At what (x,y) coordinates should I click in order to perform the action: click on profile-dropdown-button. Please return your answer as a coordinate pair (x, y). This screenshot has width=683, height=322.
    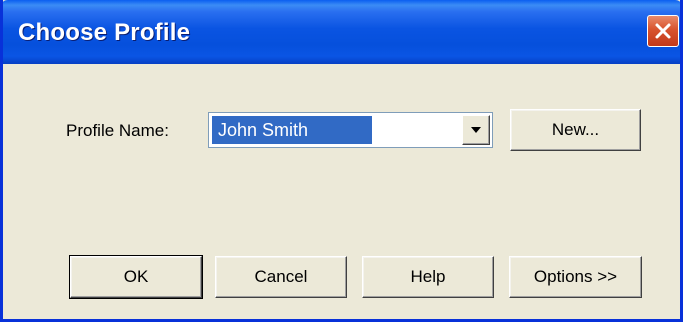
    Looking at the image, I should click on (476, 130).